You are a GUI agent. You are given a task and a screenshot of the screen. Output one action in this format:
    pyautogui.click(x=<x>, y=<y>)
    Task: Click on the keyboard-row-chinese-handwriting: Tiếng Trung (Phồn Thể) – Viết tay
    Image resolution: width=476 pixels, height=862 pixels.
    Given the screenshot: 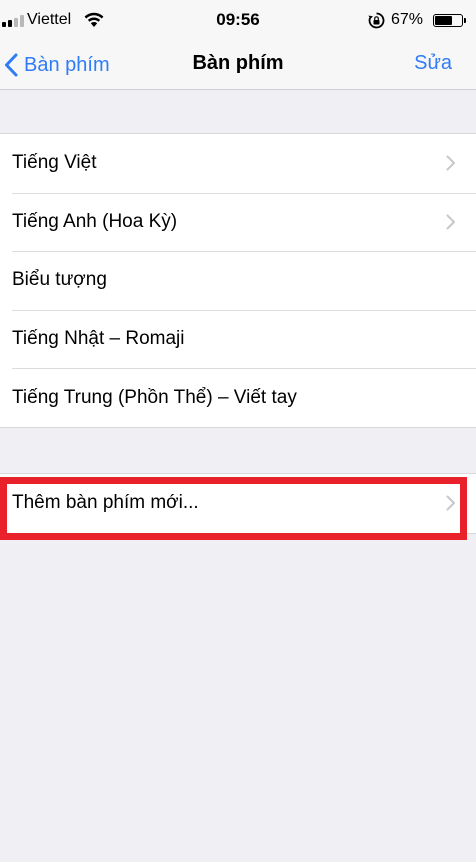 What is the action you would take?
    pyautogui.click(x=238, y=397)
    